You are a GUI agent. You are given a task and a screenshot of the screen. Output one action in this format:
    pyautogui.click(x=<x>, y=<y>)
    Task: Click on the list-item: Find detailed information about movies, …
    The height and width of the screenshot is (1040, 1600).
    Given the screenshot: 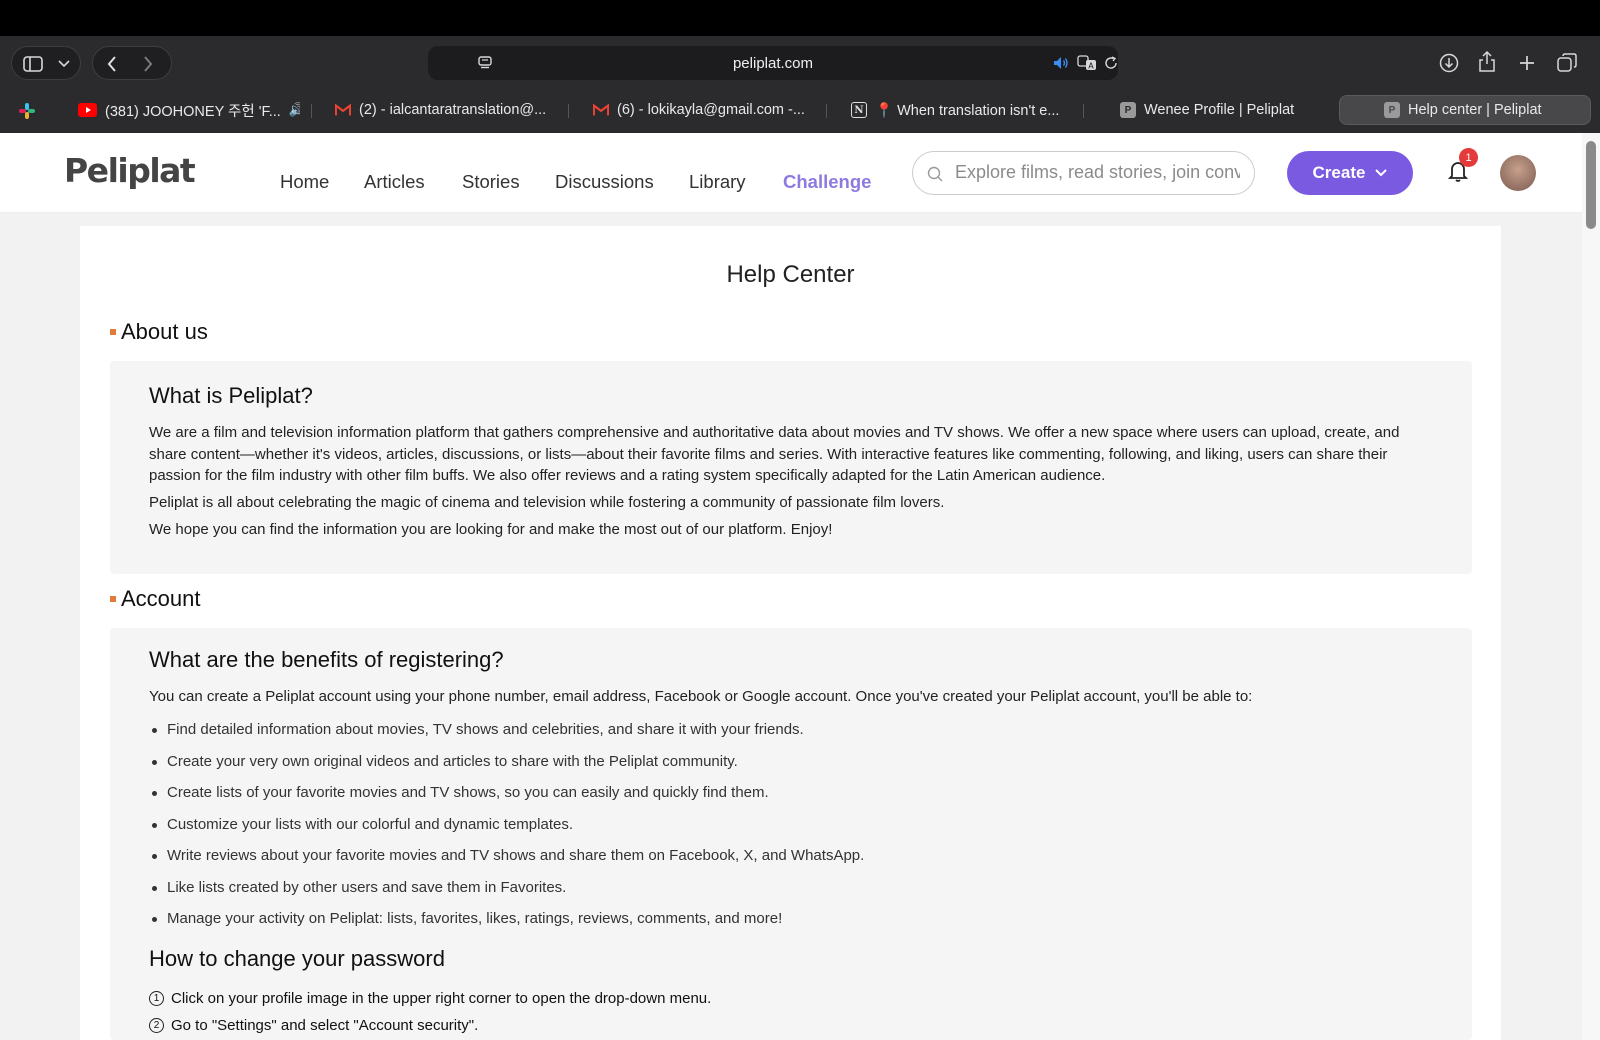 What is the action you would take?
    pyautogui.click(x=507, y=737)
    